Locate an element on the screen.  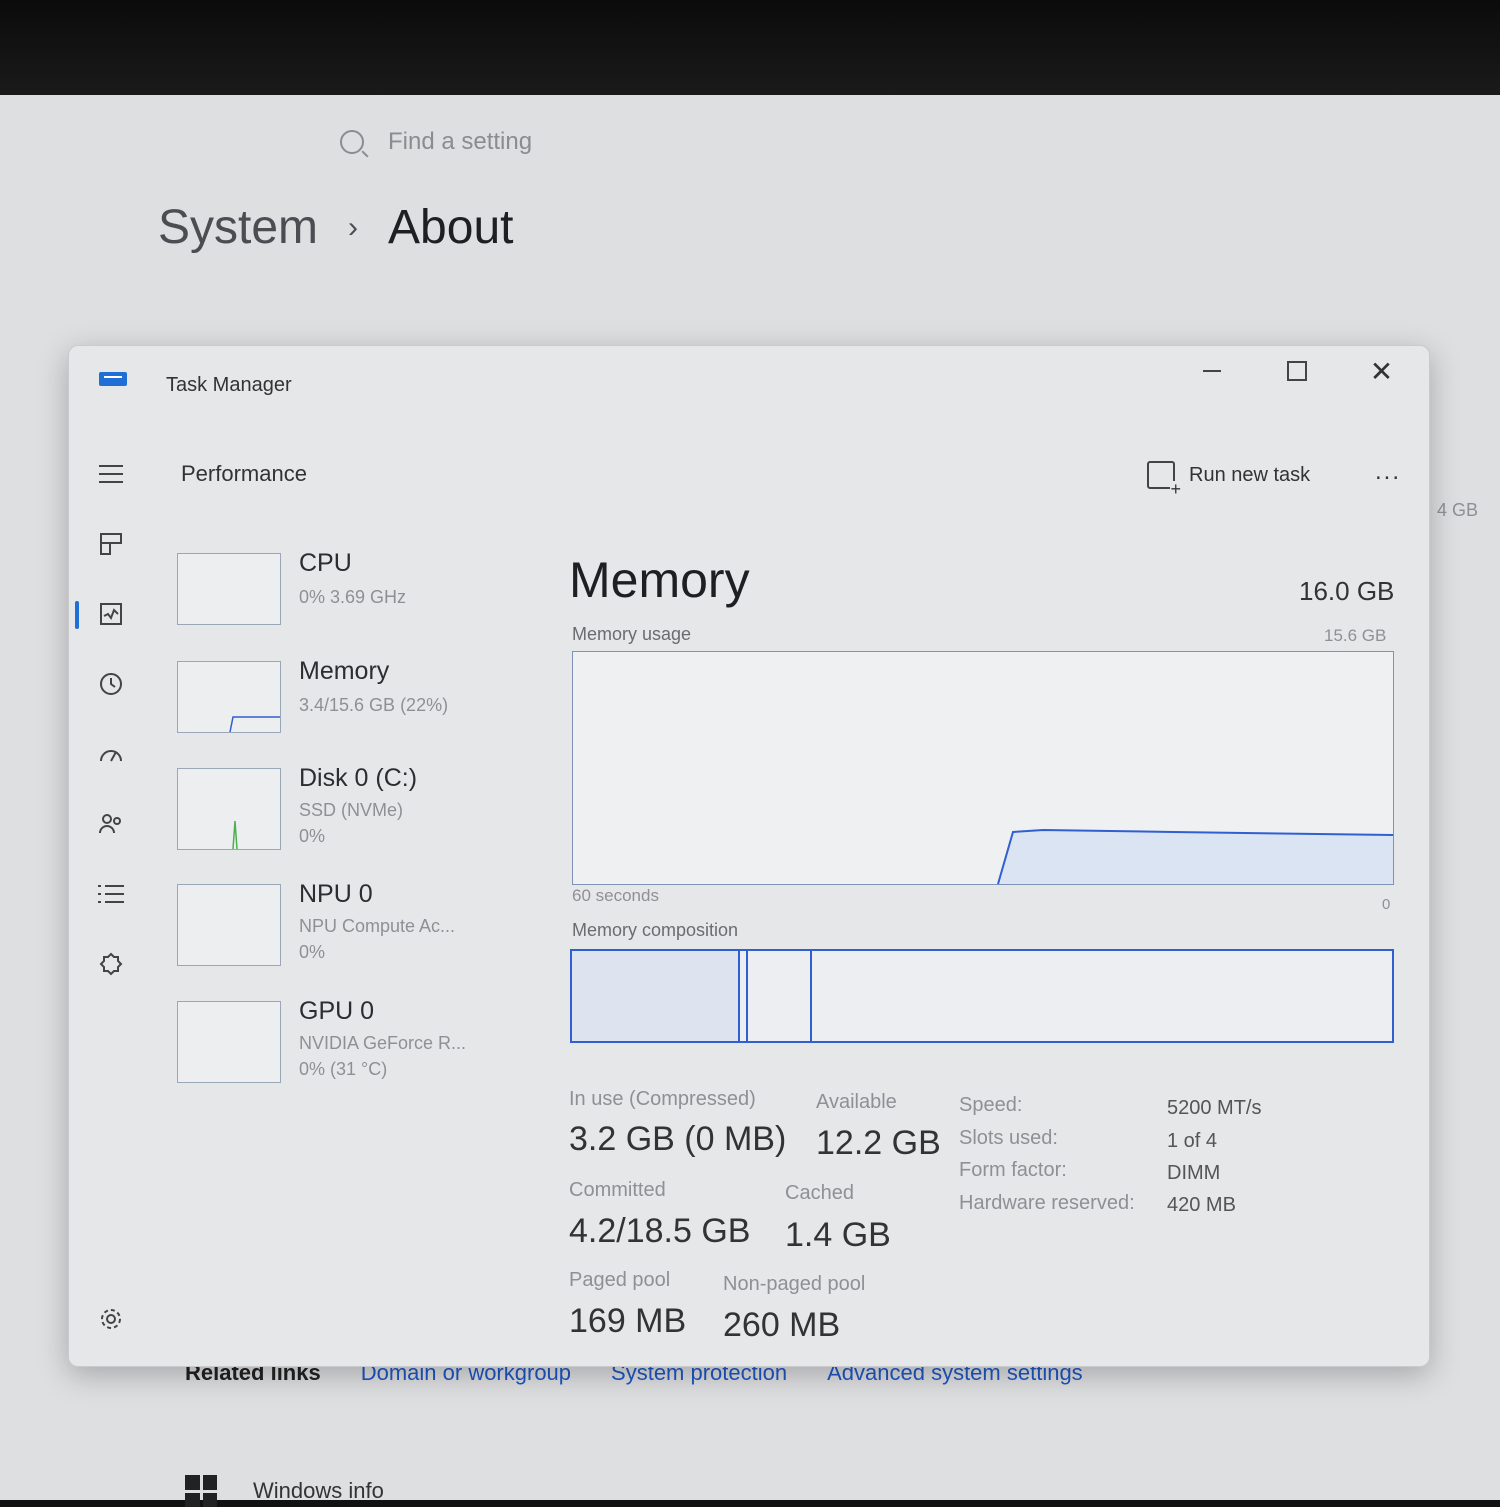
memory-usage-graph is located at coordinates (983, 768).